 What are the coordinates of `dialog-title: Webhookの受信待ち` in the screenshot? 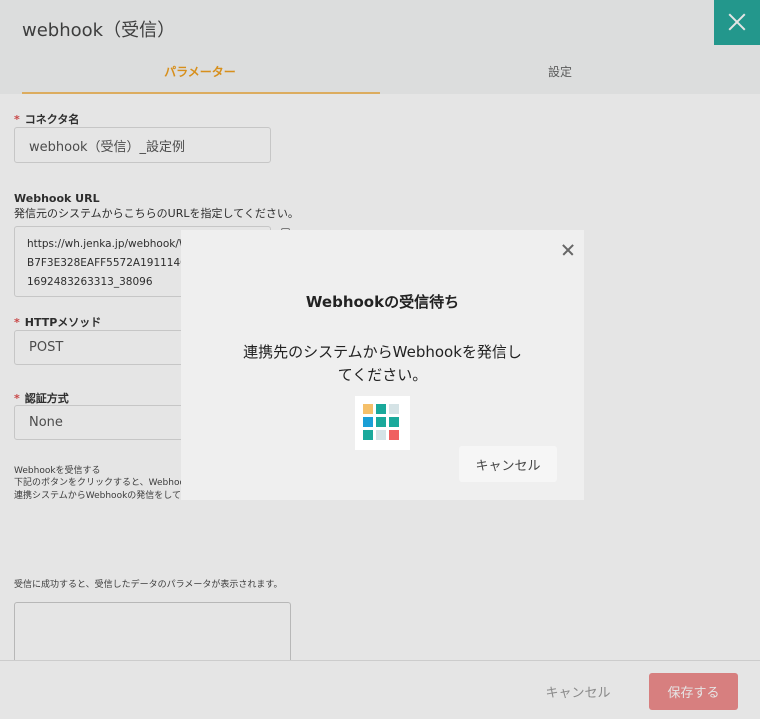 It's located at (382, 302).